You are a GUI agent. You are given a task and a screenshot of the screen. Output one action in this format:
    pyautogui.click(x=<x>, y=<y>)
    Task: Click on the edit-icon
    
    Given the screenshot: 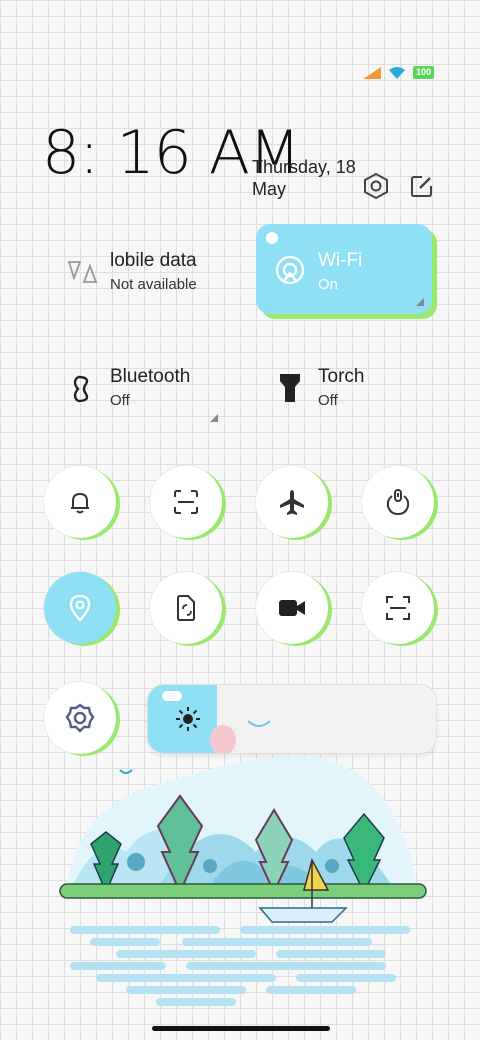 What is the action you would take?
    pyautogui.click(x=422, y=186)
    